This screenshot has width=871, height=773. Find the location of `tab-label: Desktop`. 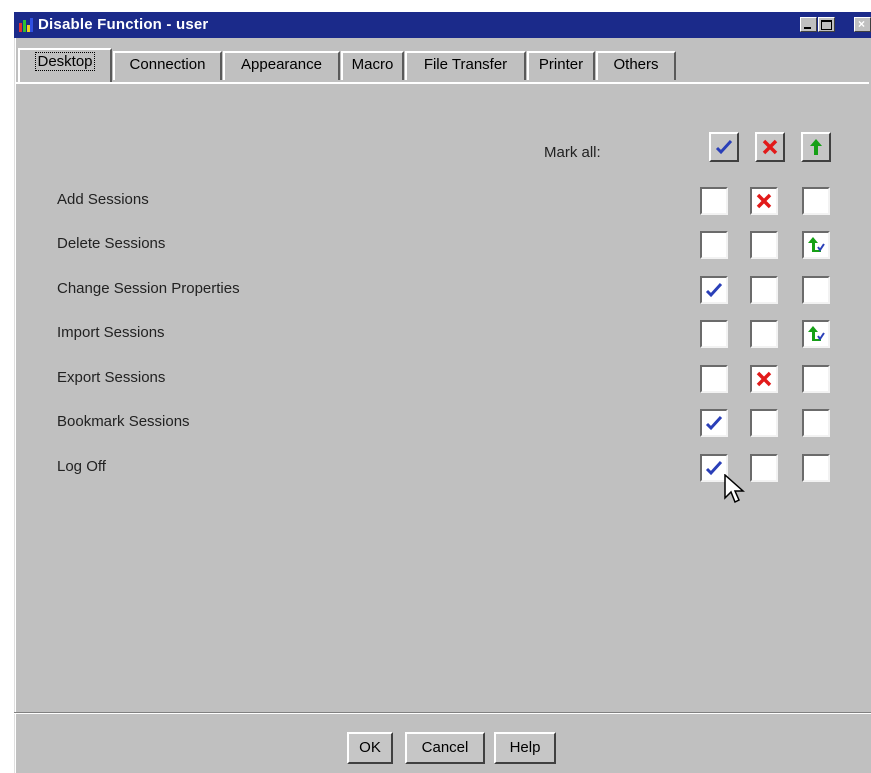

tab-label: Desktop is located at coordinates (65, 61).